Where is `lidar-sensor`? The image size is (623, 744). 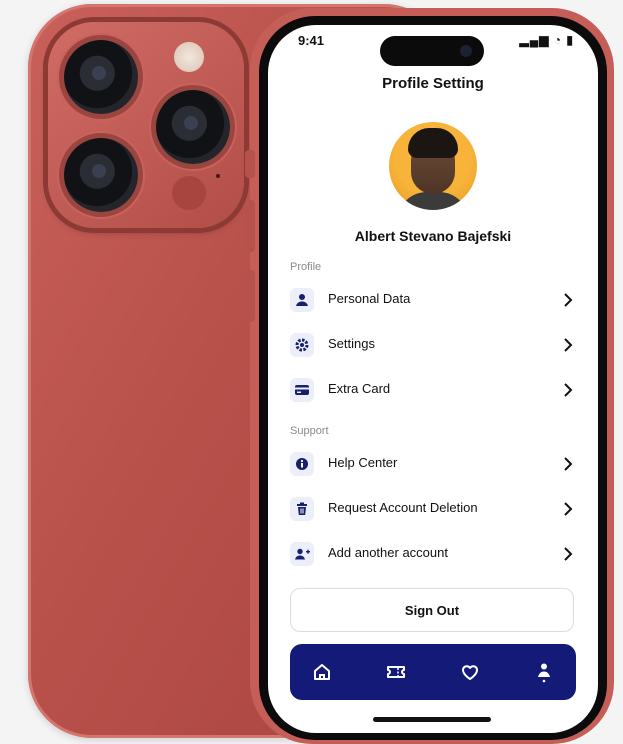
lidar-sensor is located at coordinates (189, 193).